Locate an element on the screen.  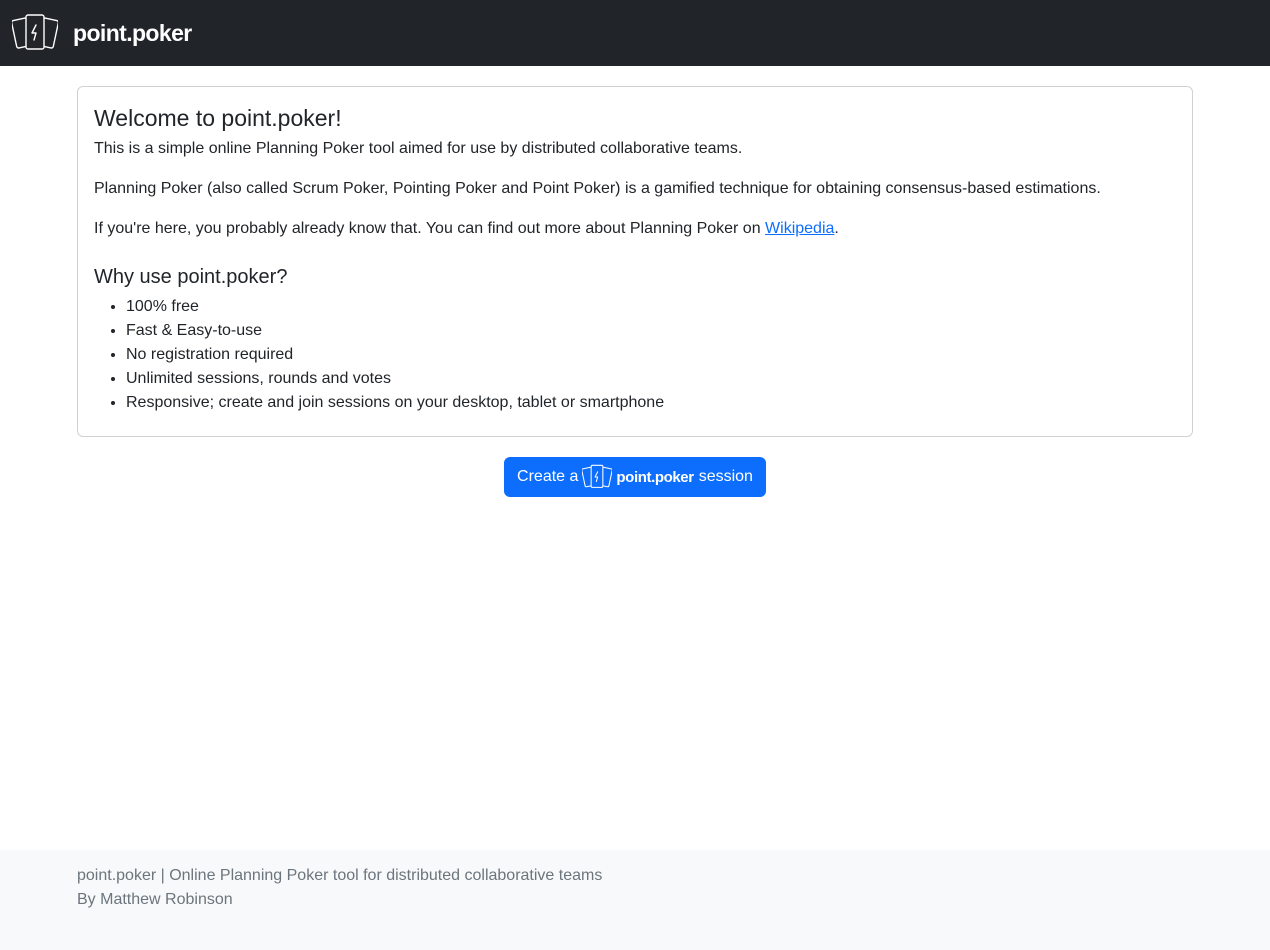
create-session-button: Create a point.poker session is located at coordinates (635, 477).